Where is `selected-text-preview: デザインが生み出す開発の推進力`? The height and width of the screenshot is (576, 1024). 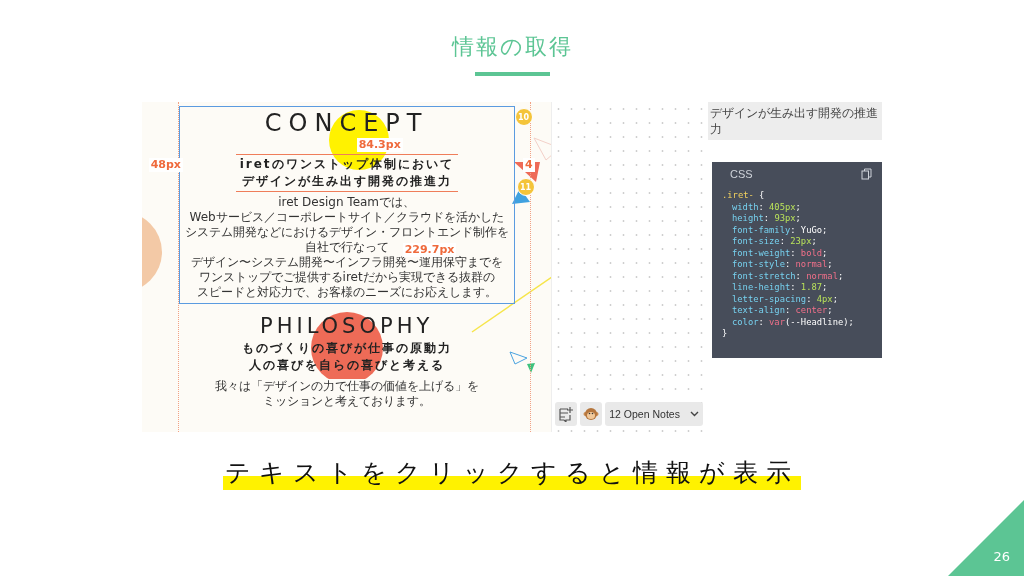 selected-text-preview: デザインが生み出す開発の推進力 is located at coordinates (795, 121).